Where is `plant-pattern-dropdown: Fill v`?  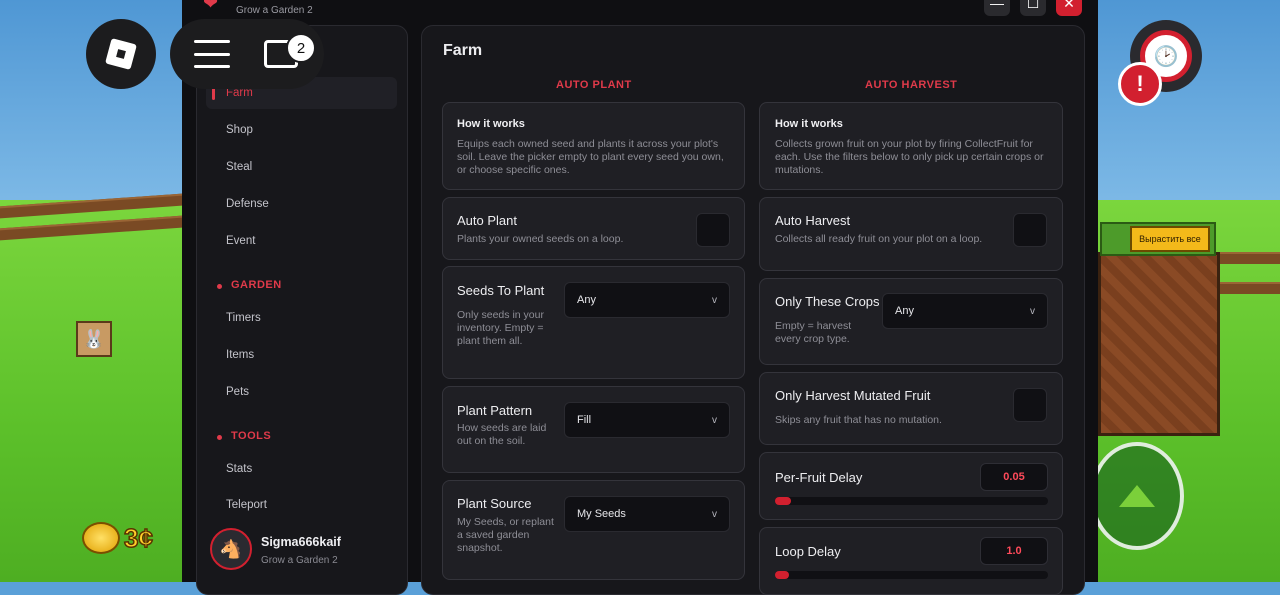 plant-pattern-dropdown: Fill v is located at coordinates (647, 420).